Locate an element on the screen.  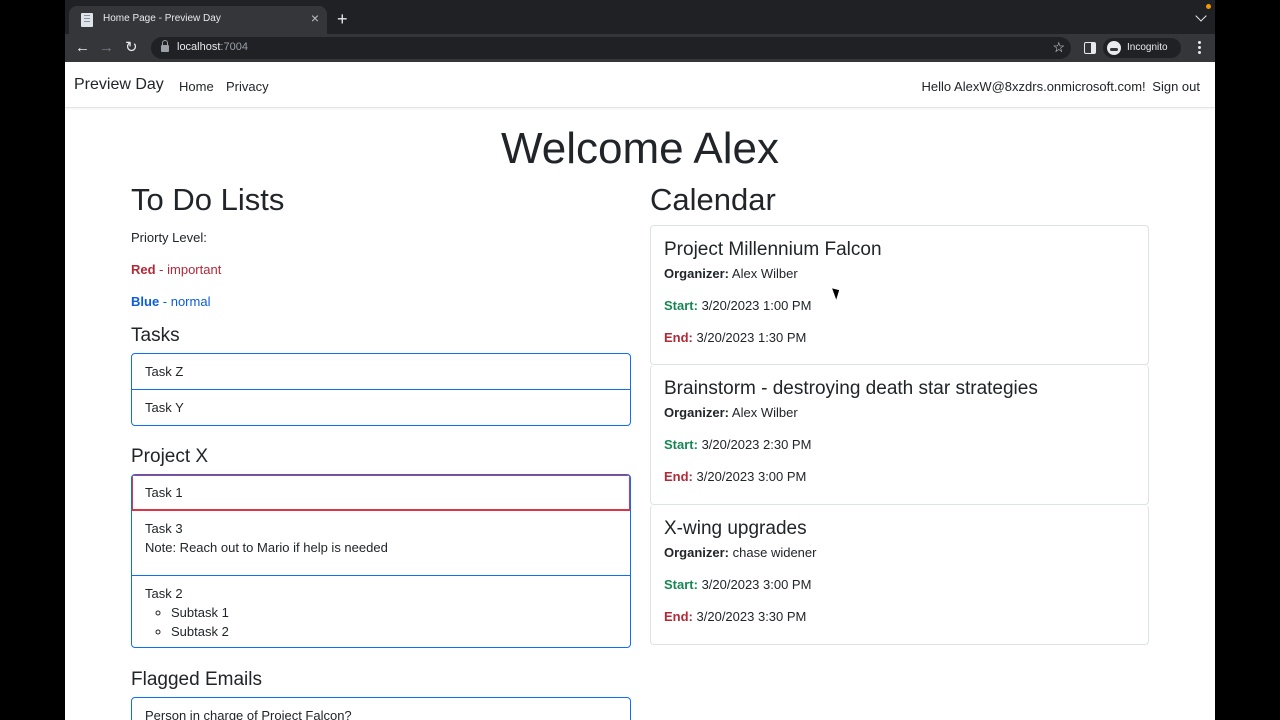
forward-icon: → is located at coordinates (106, 48).